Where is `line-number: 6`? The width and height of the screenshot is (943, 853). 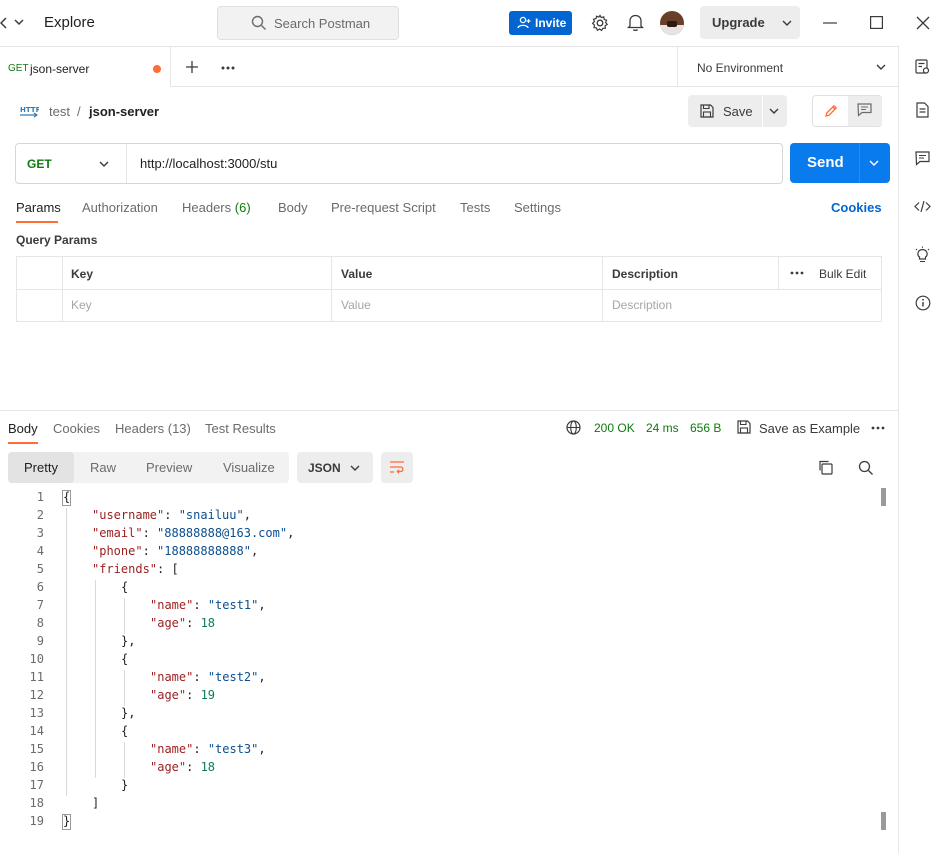 line-number: 6 is located at coordinates (40, 587).